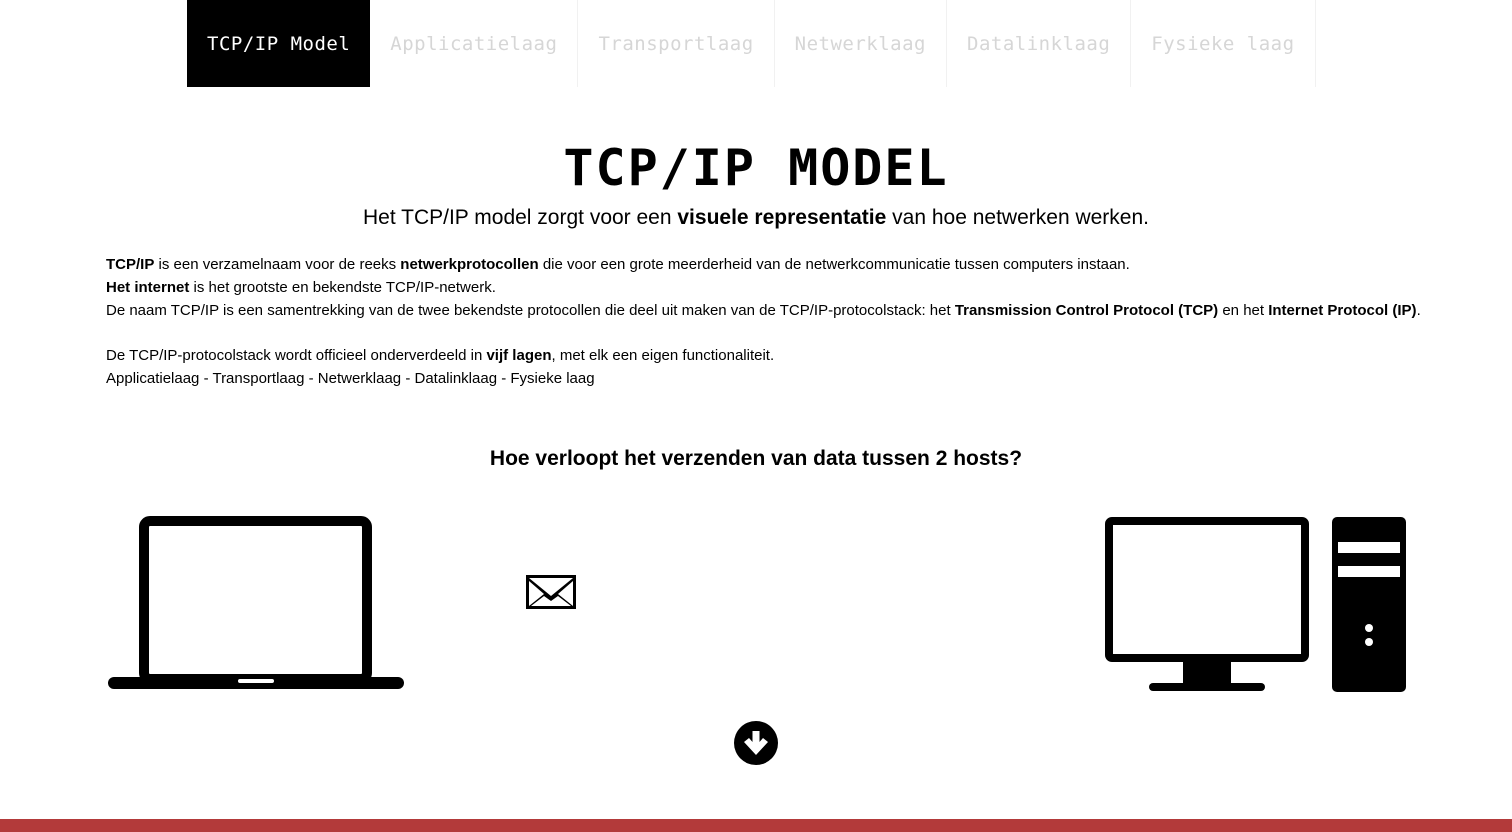 The width and height of the screenshot is (1512, 832). What do you see at coordinates (474, 43) in the screenshot?
I see `nav-item-applicatielaag: Applicatielaag` at bounding box center [474, 43].